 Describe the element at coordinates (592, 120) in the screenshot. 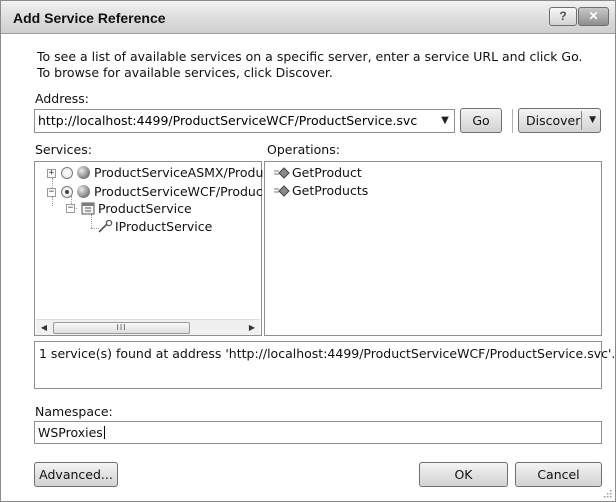

I see `discover-dropdown-icon: ▼` at that location.